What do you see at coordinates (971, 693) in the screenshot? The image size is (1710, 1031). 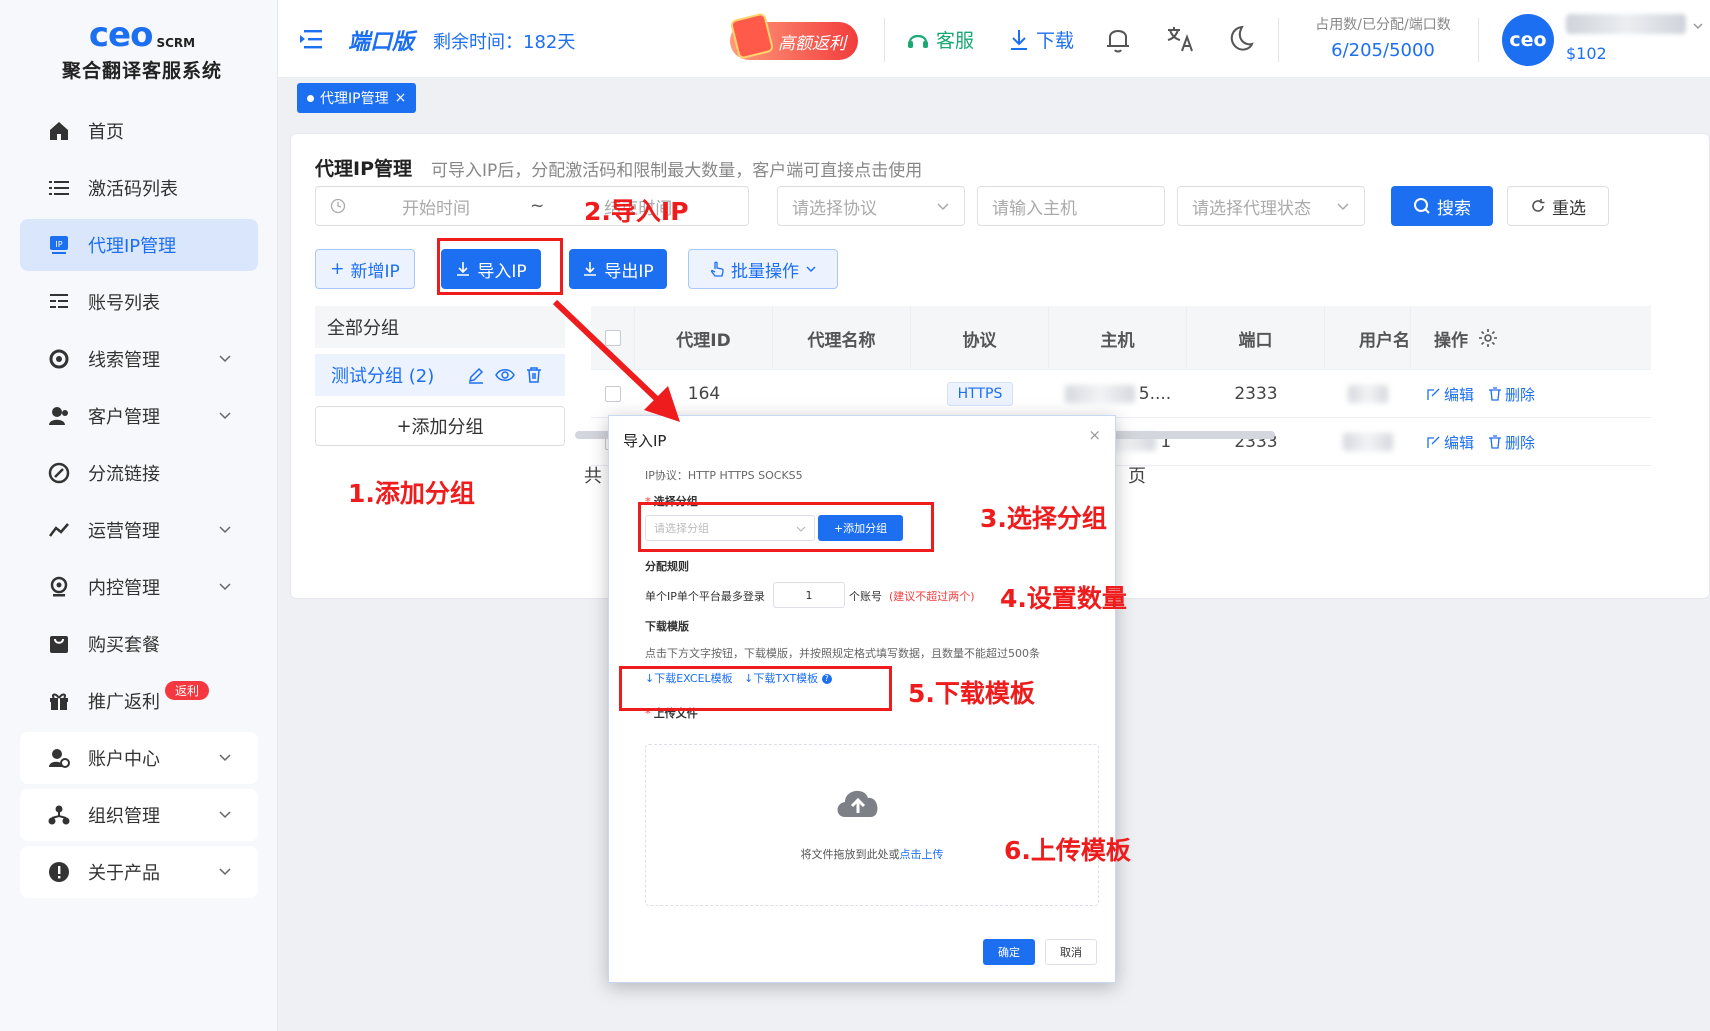 I see `step-5-label: 5.下载模板` at bounding box center [971, 693].